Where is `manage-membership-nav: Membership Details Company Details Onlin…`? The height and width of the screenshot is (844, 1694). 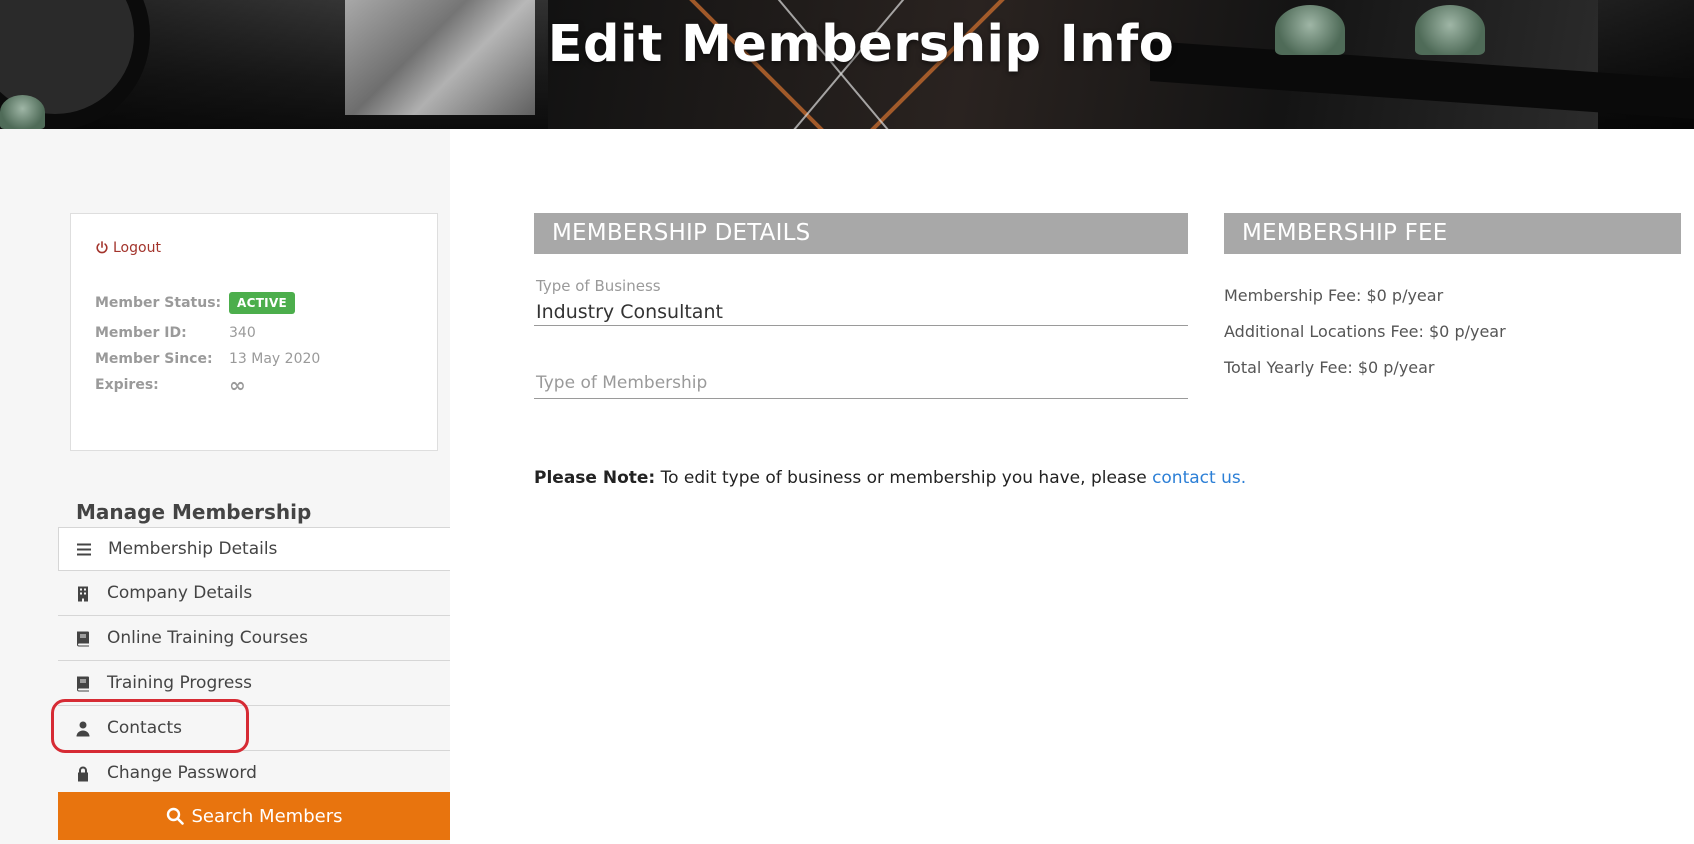 manage-membership-nav: Membership Details Company Details Onlin… is located at coordinates (254, 661).